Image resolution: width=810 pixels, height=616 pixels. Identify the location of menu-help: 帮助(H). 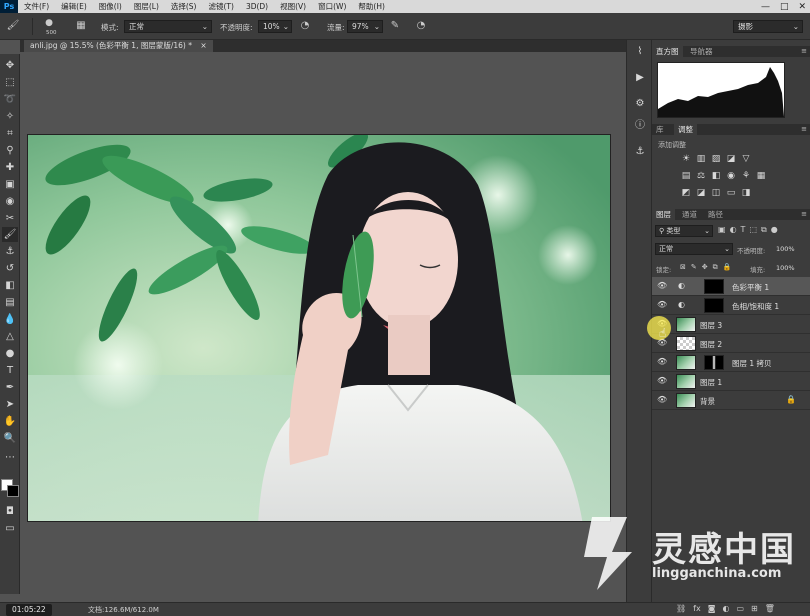
(371, 6).